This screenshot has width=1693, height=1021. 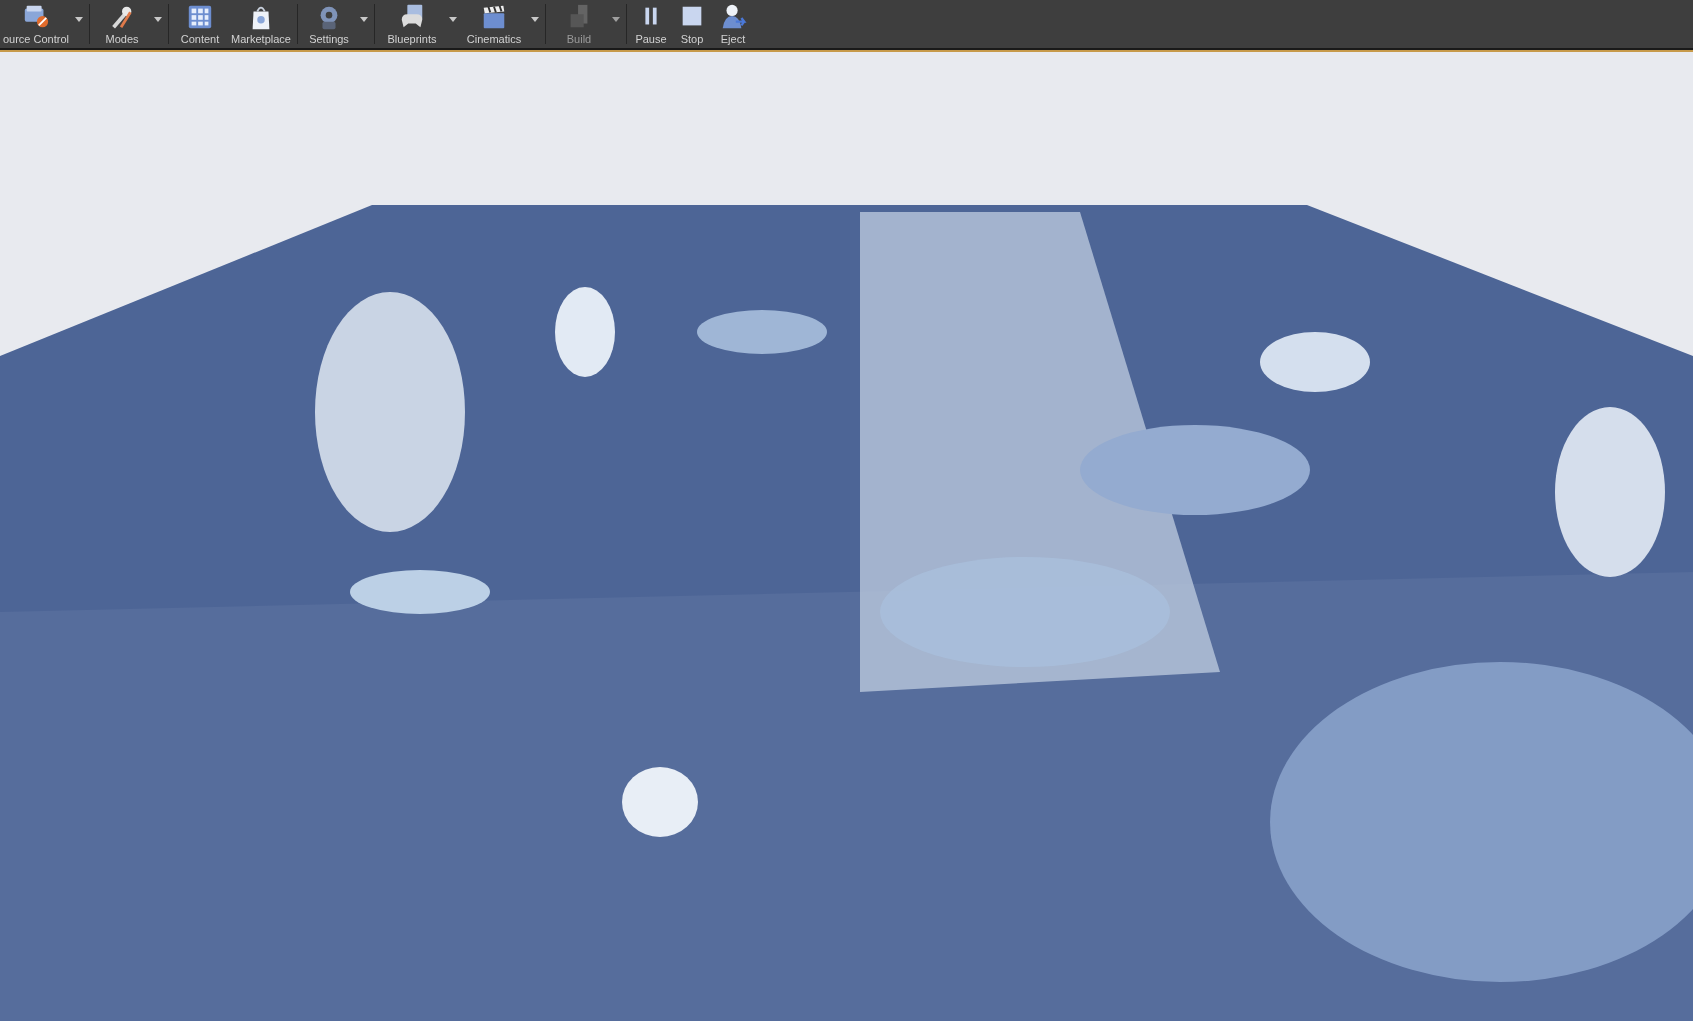 What do you see at coordinates (261, 24) in the screenshot?
I see `toolbar-button: Marketplace` at bounding box center [261, 24].